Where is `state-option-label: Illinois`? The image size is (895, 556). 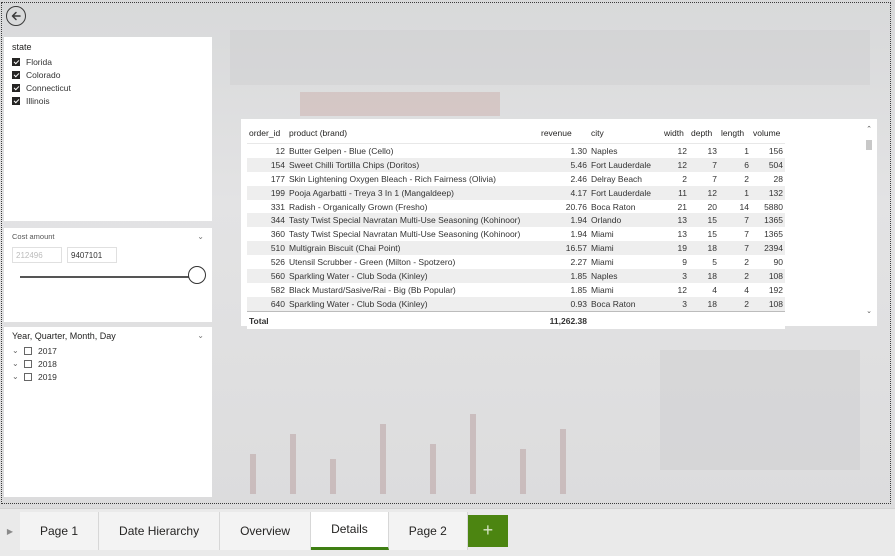 state-option-label: Illinois is located at coordinates (38, 100).